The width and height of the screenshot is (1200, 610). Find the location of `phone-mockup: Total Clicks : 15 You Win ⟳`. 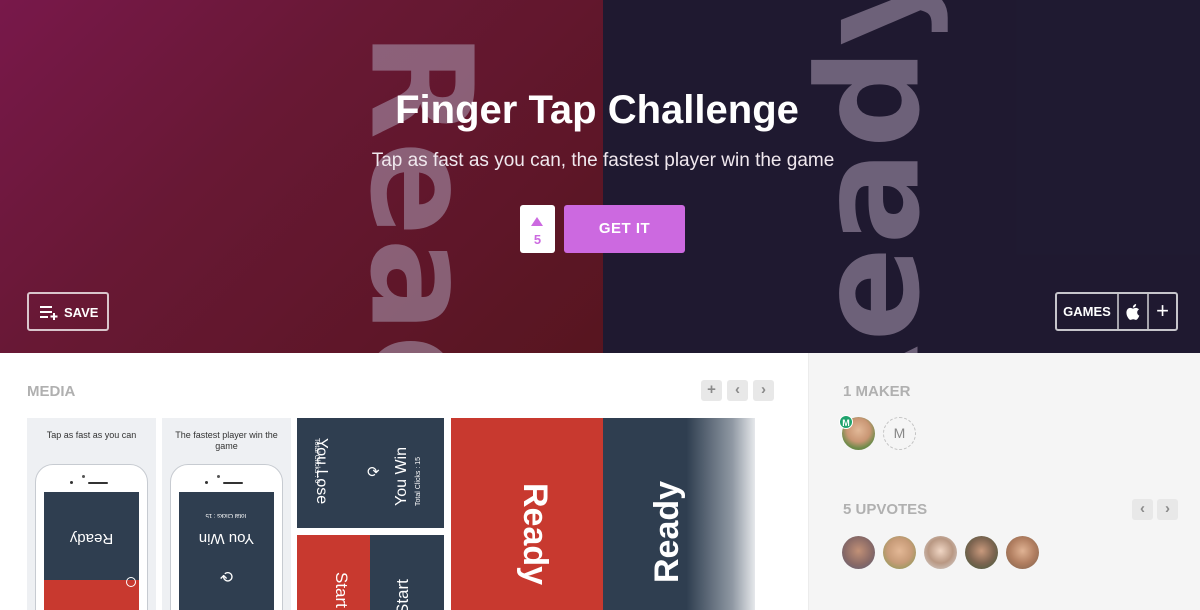

phone-mockup: Total Clicks : 15 You Win ⟳ is located at coordinates (226, 537).